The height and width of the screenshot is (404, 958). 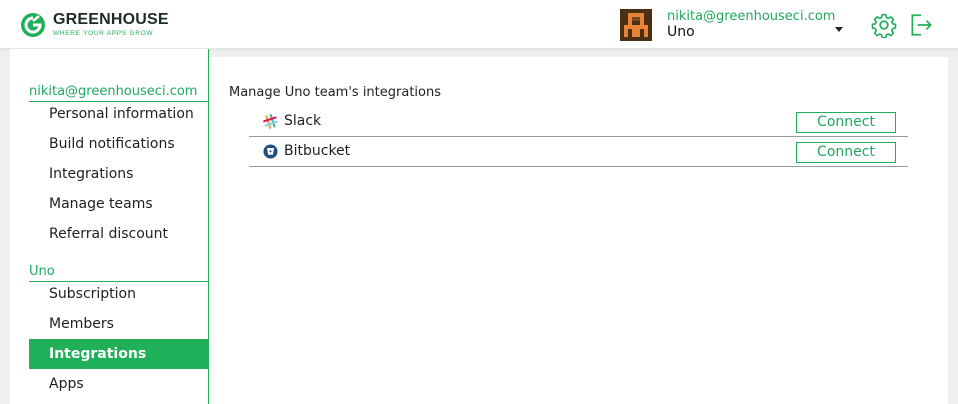 I want to click on integration-name: Slack, so click(x=303, y=121).